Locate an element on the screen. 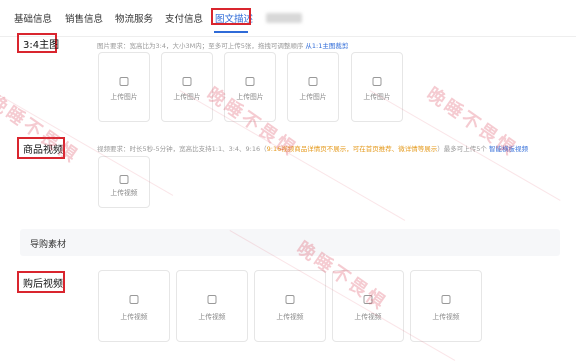 The width and height of the screenshot is (576, 361). smart-landscape-video-link: 智能横板视频 is located at coordinates (508, 149).